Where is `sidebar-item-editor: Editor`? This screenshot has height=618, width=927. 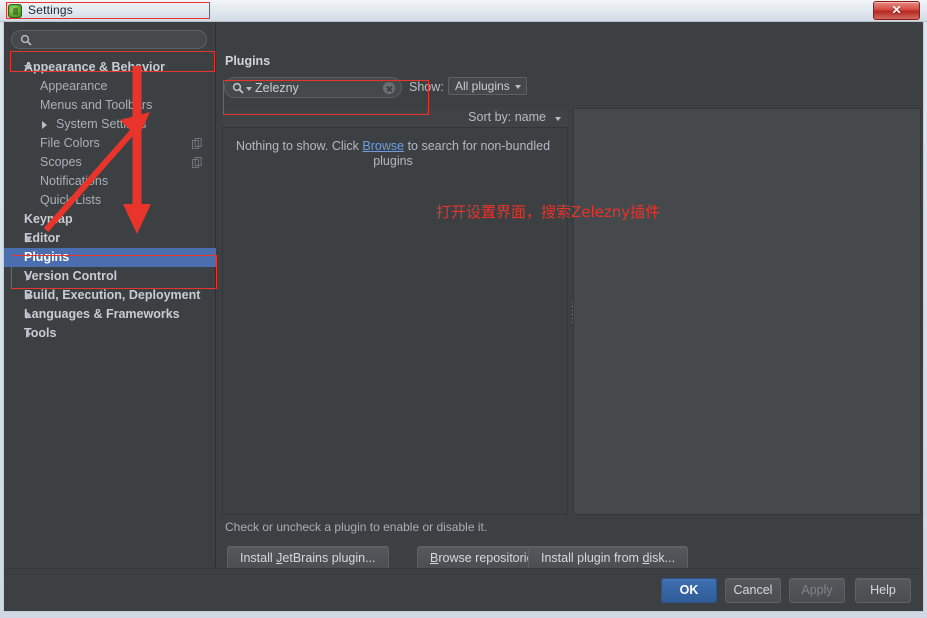 sidebar-item-editor: Editor is located at coordinates (110, 238).